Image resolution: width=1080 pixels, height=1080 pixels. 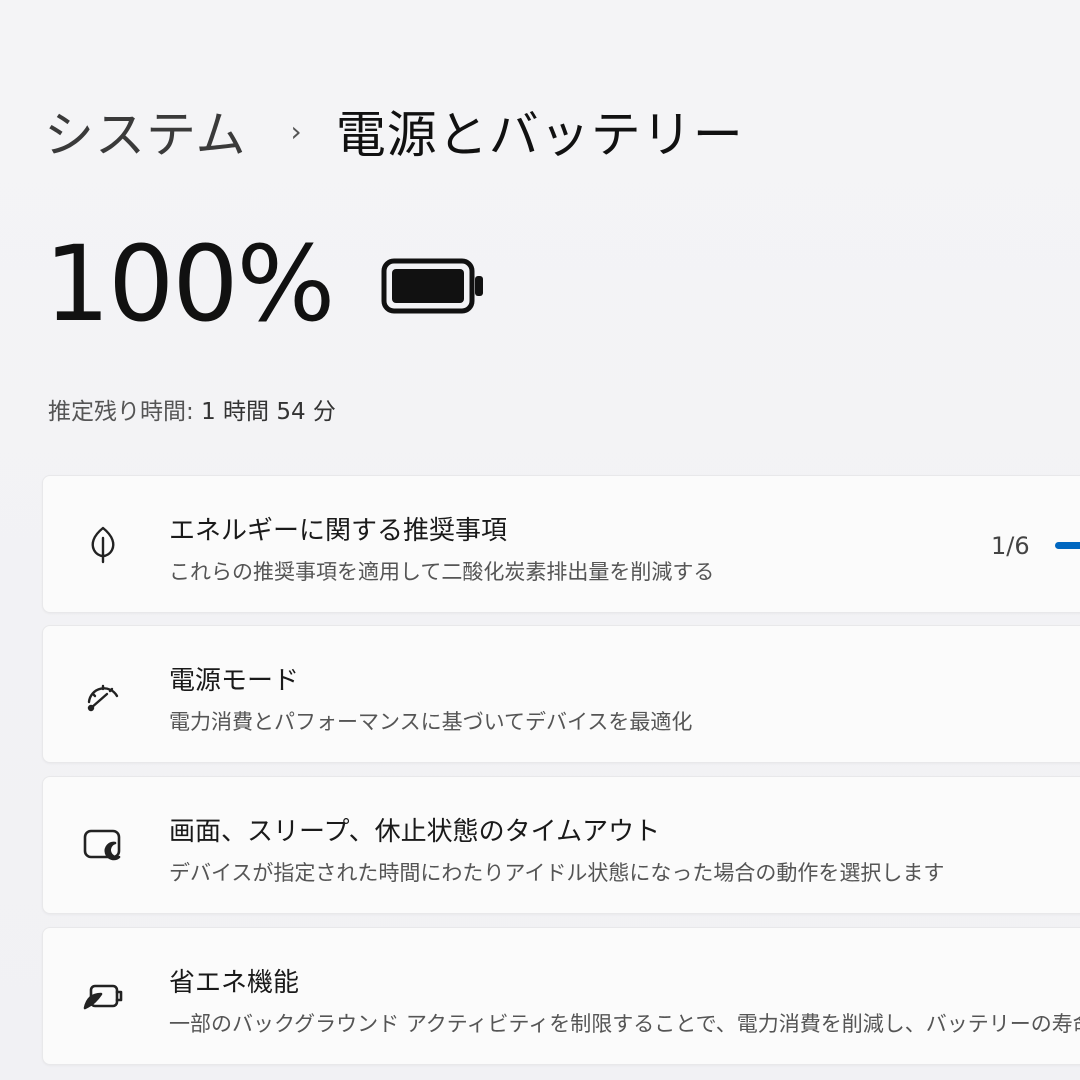 What do you see at coordinates (442, 572) in the screenshot?
I see `card-description: これらの推奨事項を適用して二酸化炭素排出量を削減する` at bounding box center [442, 572].